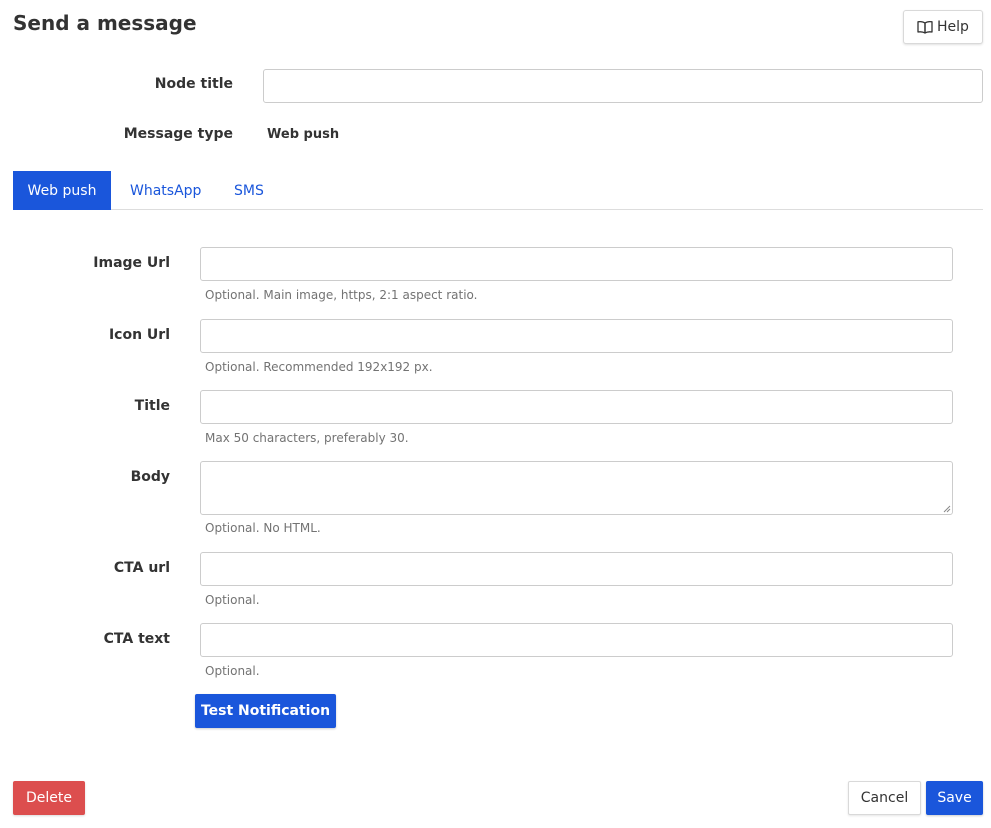 The image size is (991, 828). I want to click on delete-button: Delete, so click(49, 798).